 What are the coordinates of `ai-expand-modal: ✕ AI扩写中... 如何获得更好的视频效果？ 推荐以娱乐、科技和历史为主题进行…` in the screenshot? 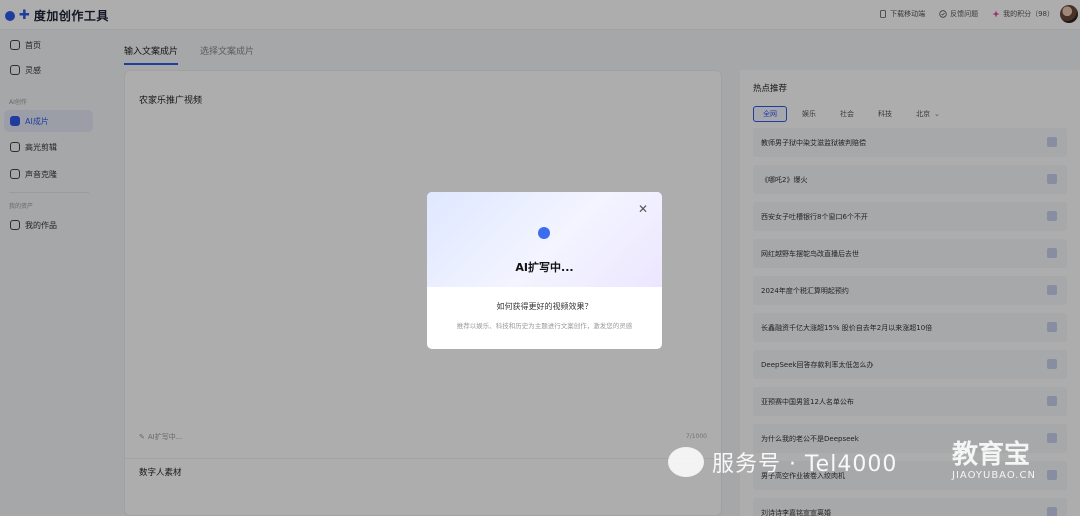 It's located at (544, 270).